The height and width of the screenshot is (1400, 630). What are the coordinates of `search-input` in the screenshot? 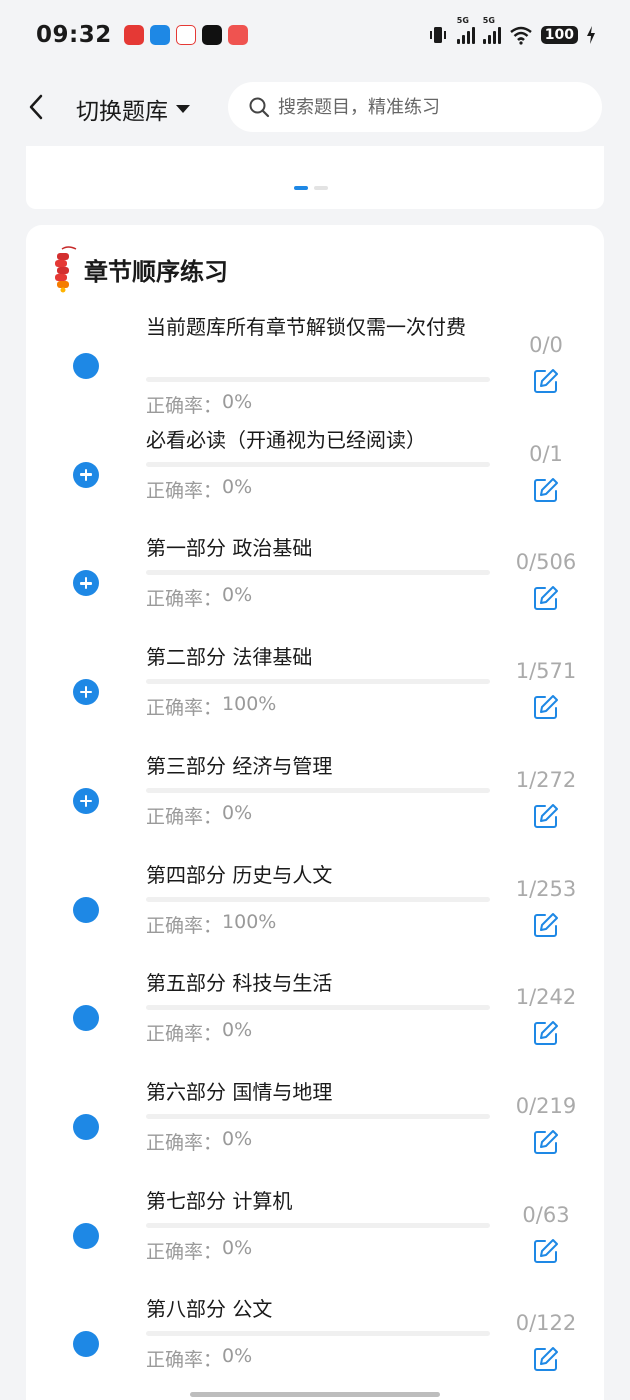 It's located at (428, 107).